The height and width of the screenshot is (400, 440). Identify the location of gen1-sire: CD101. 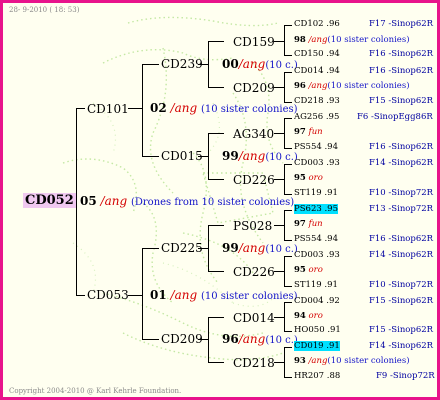
(108, 109).